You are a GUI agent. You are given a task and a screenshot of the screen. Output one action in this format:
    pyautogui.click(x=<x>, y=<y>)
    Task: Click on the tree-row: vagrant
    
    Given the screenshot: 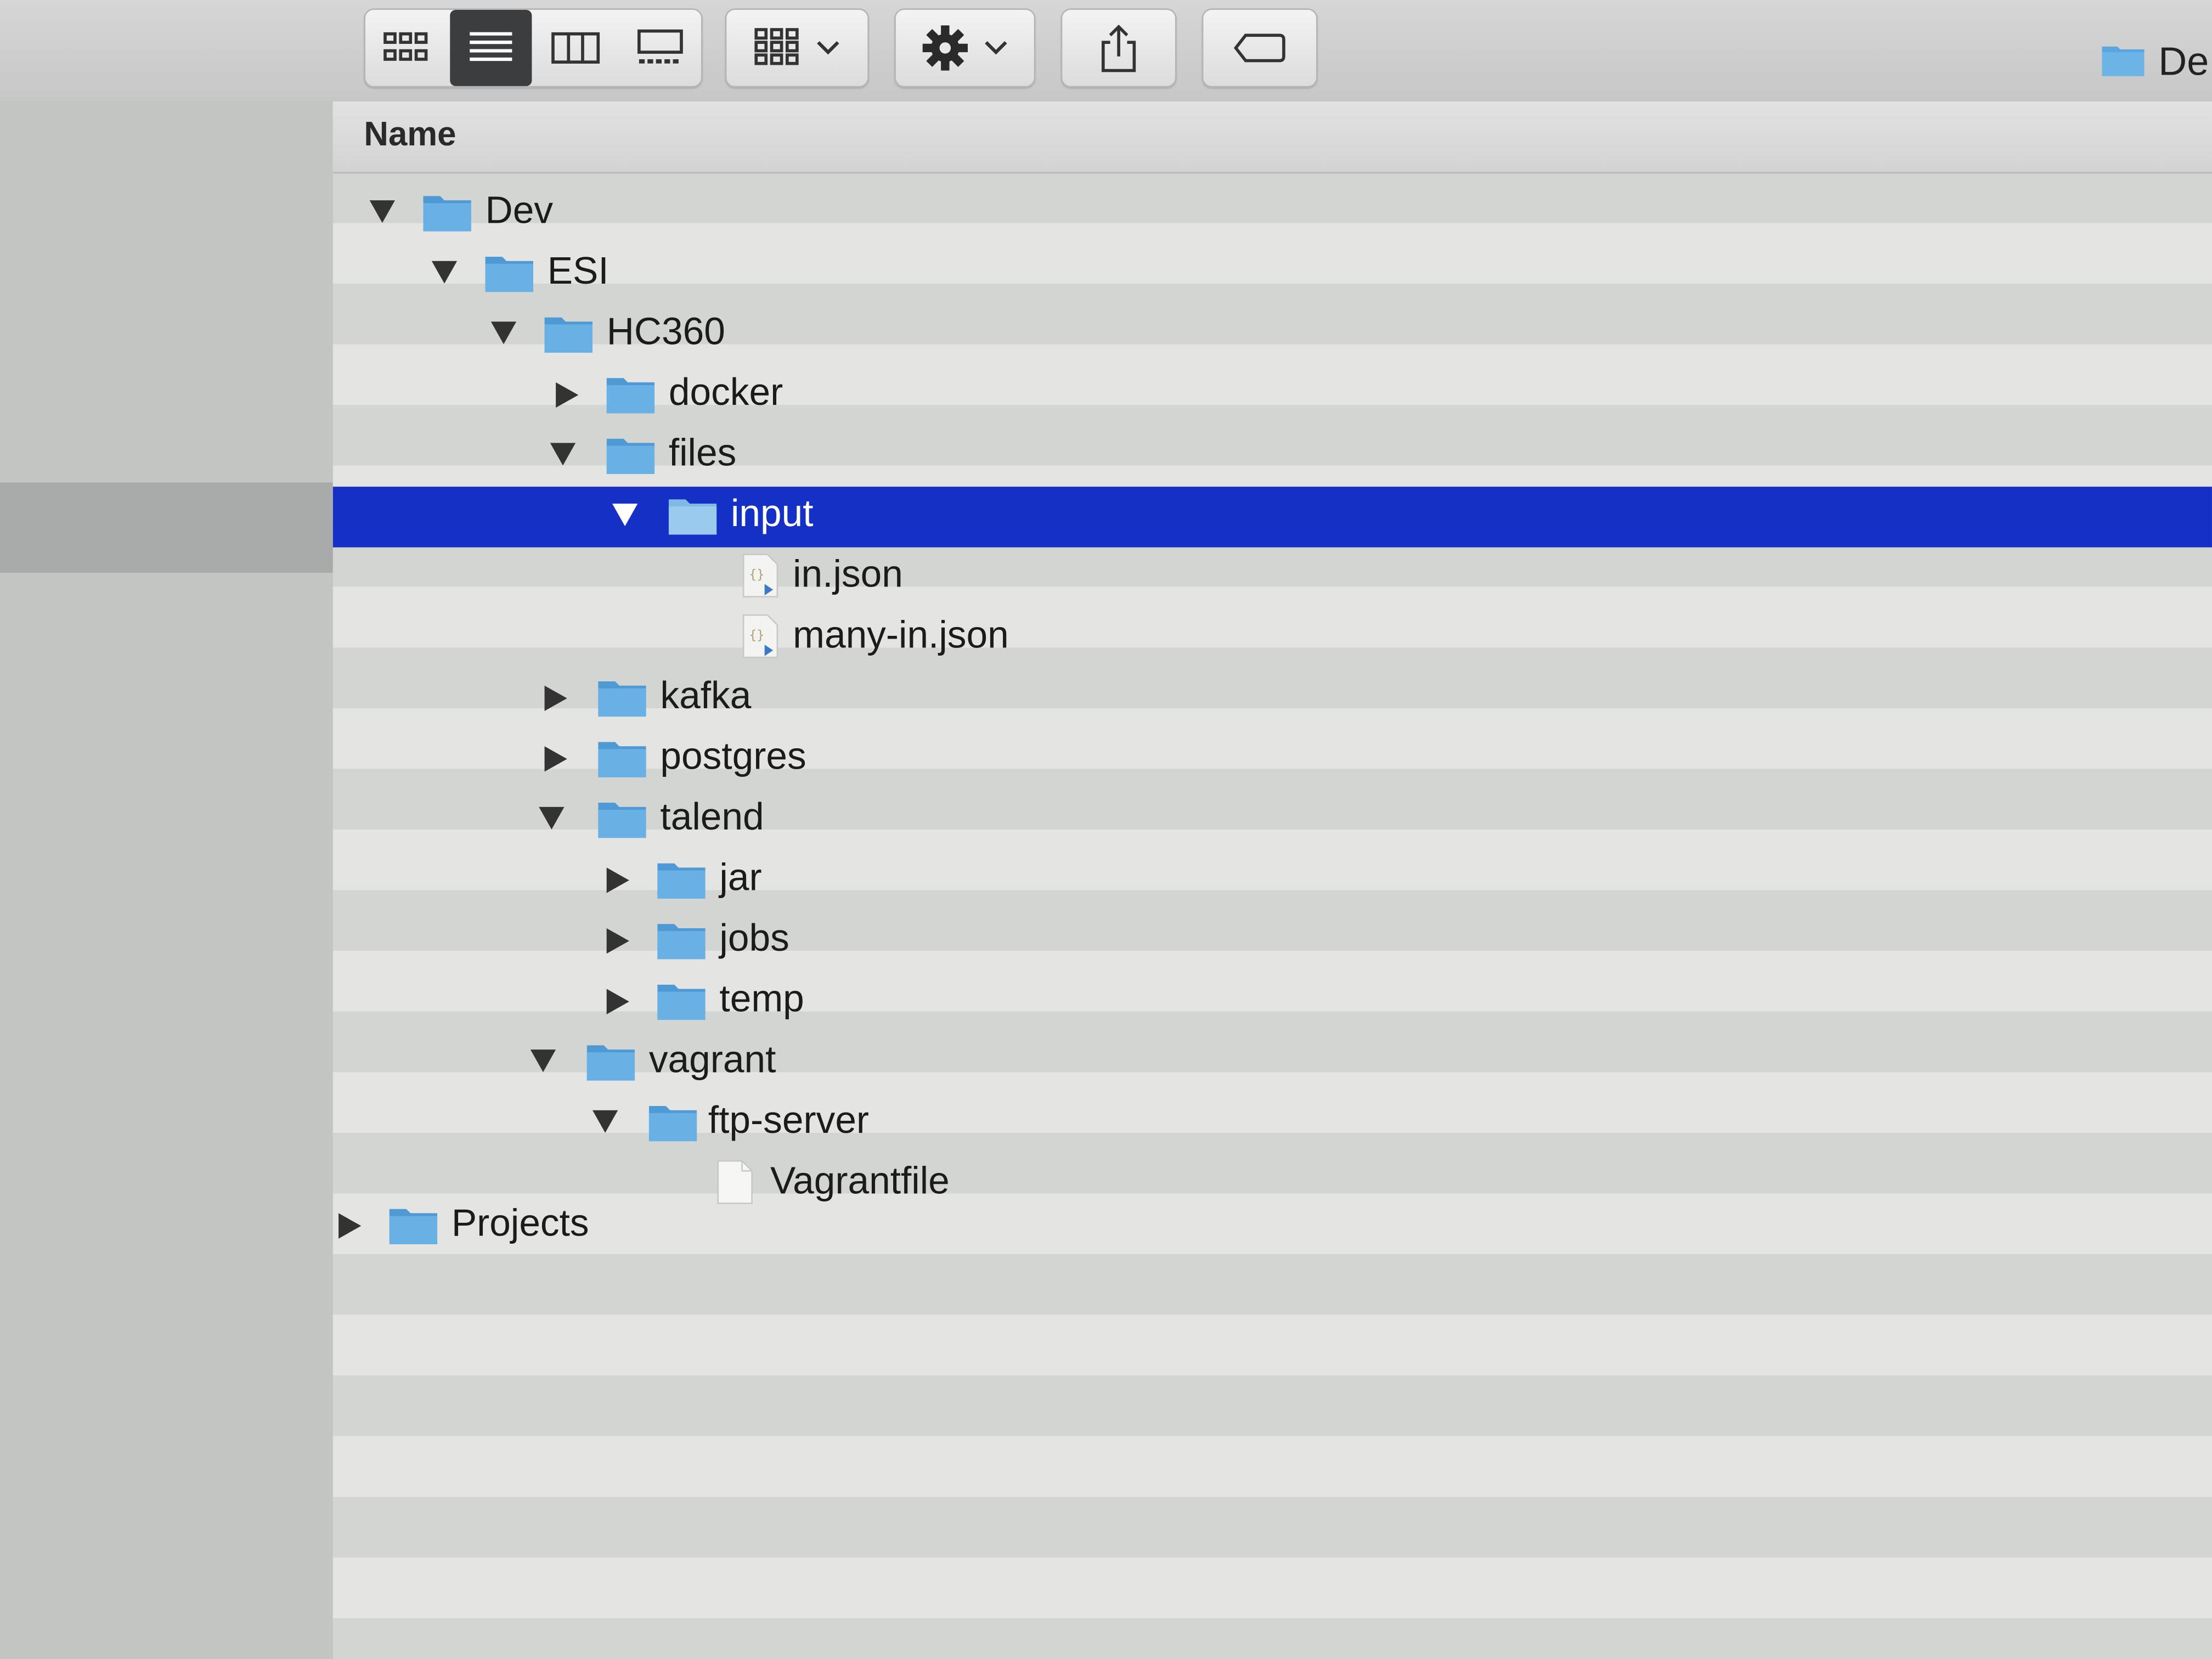 What is the action you would take?
    pyautogui.click(x=1273, y=1062)
    